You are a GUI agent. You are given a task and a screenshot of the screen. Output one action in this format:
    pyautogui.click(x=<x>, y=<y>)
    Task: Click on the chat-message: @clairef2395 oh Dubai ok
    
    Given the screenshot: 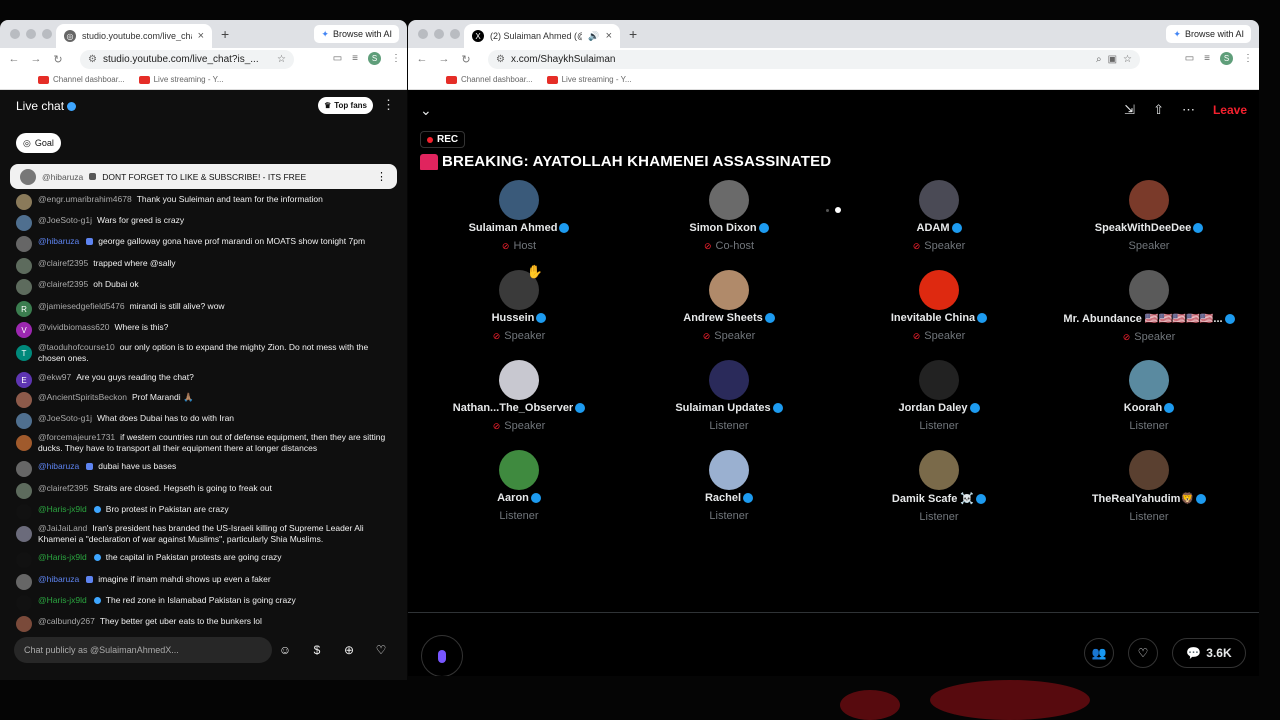 What is the action you would take?
    pyautogui.click(x=201, y=287)
    